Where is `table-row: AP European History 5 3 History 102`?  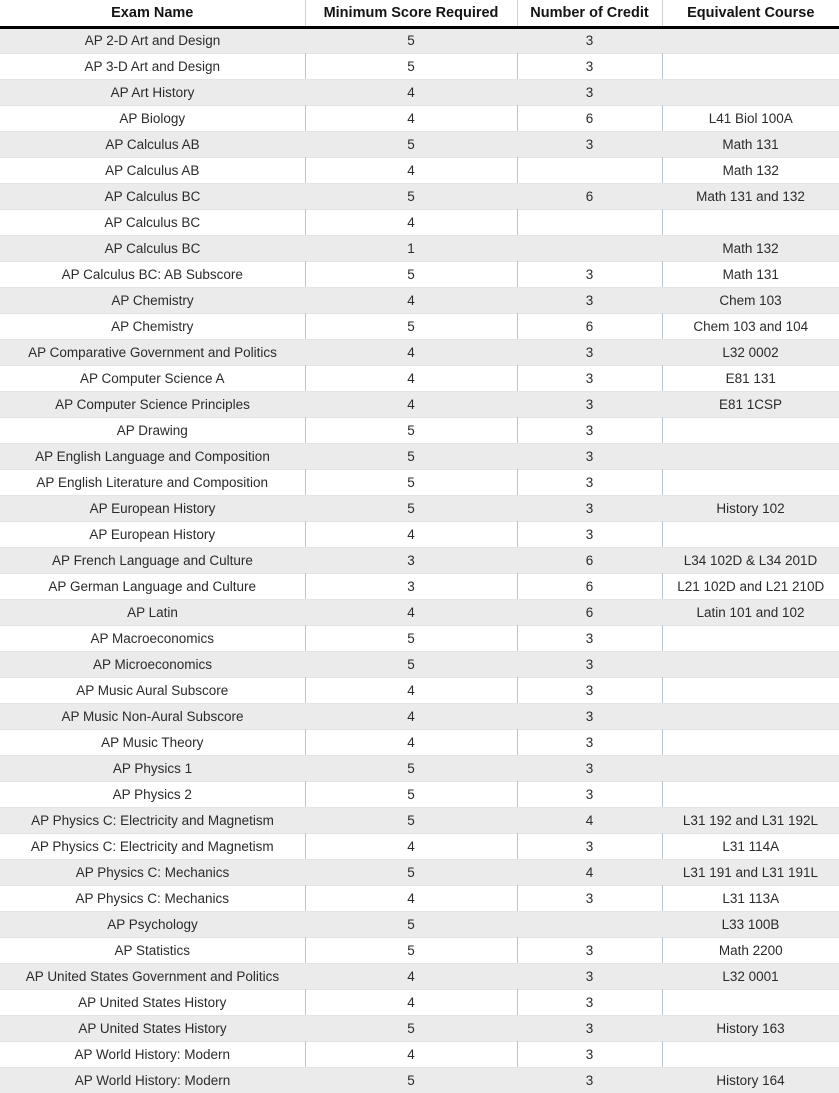 table-row: AP European History 5 3 History 102 is located at coordinates (419, 508).